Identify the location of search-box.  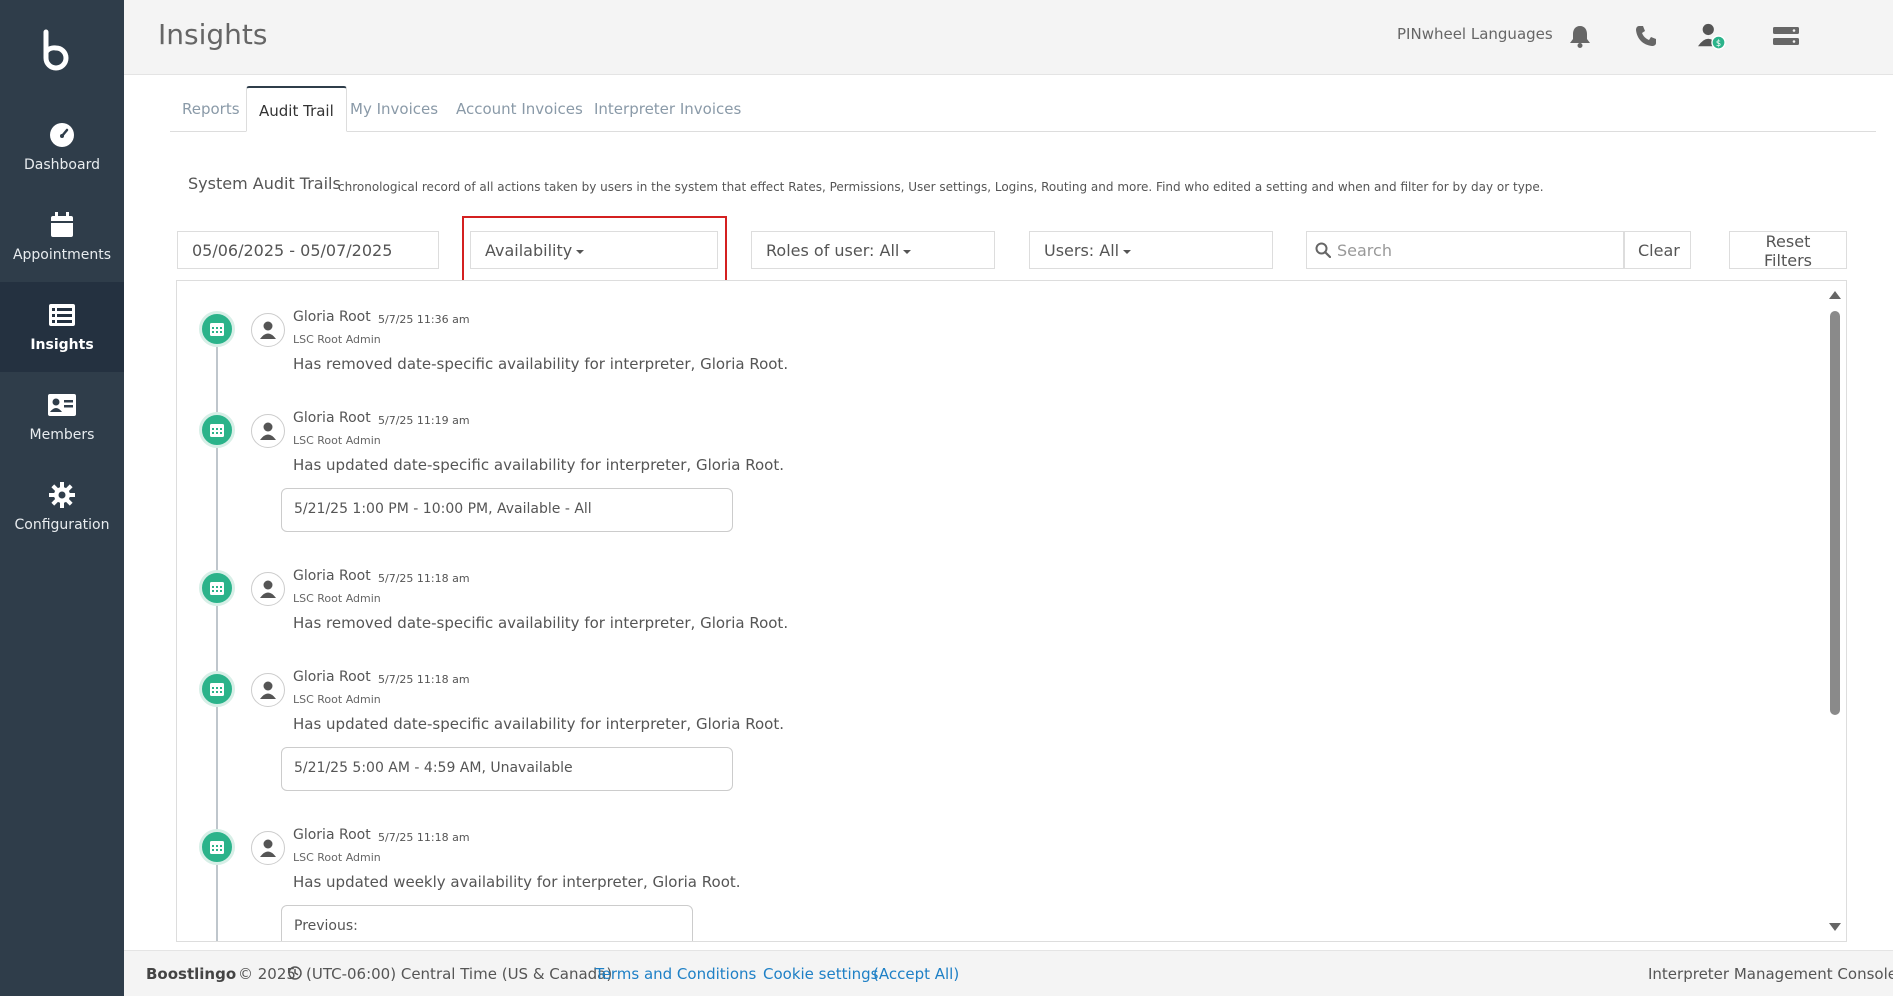
(1465, 250).